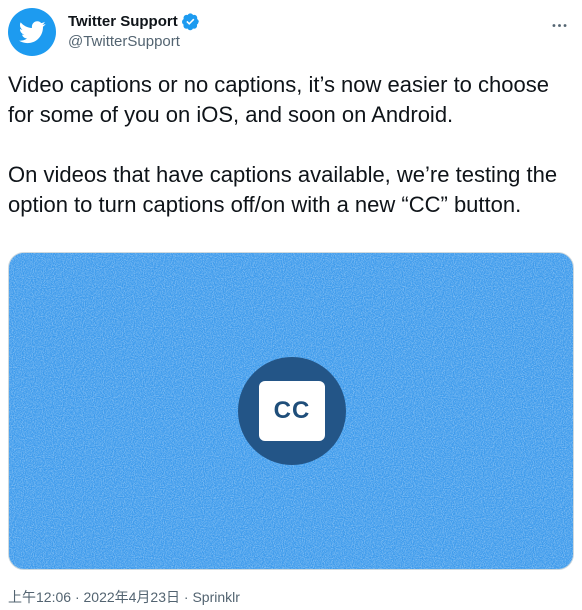 This screenshot has width=582, height=610. I want to click on avatar, so click(32, 32).